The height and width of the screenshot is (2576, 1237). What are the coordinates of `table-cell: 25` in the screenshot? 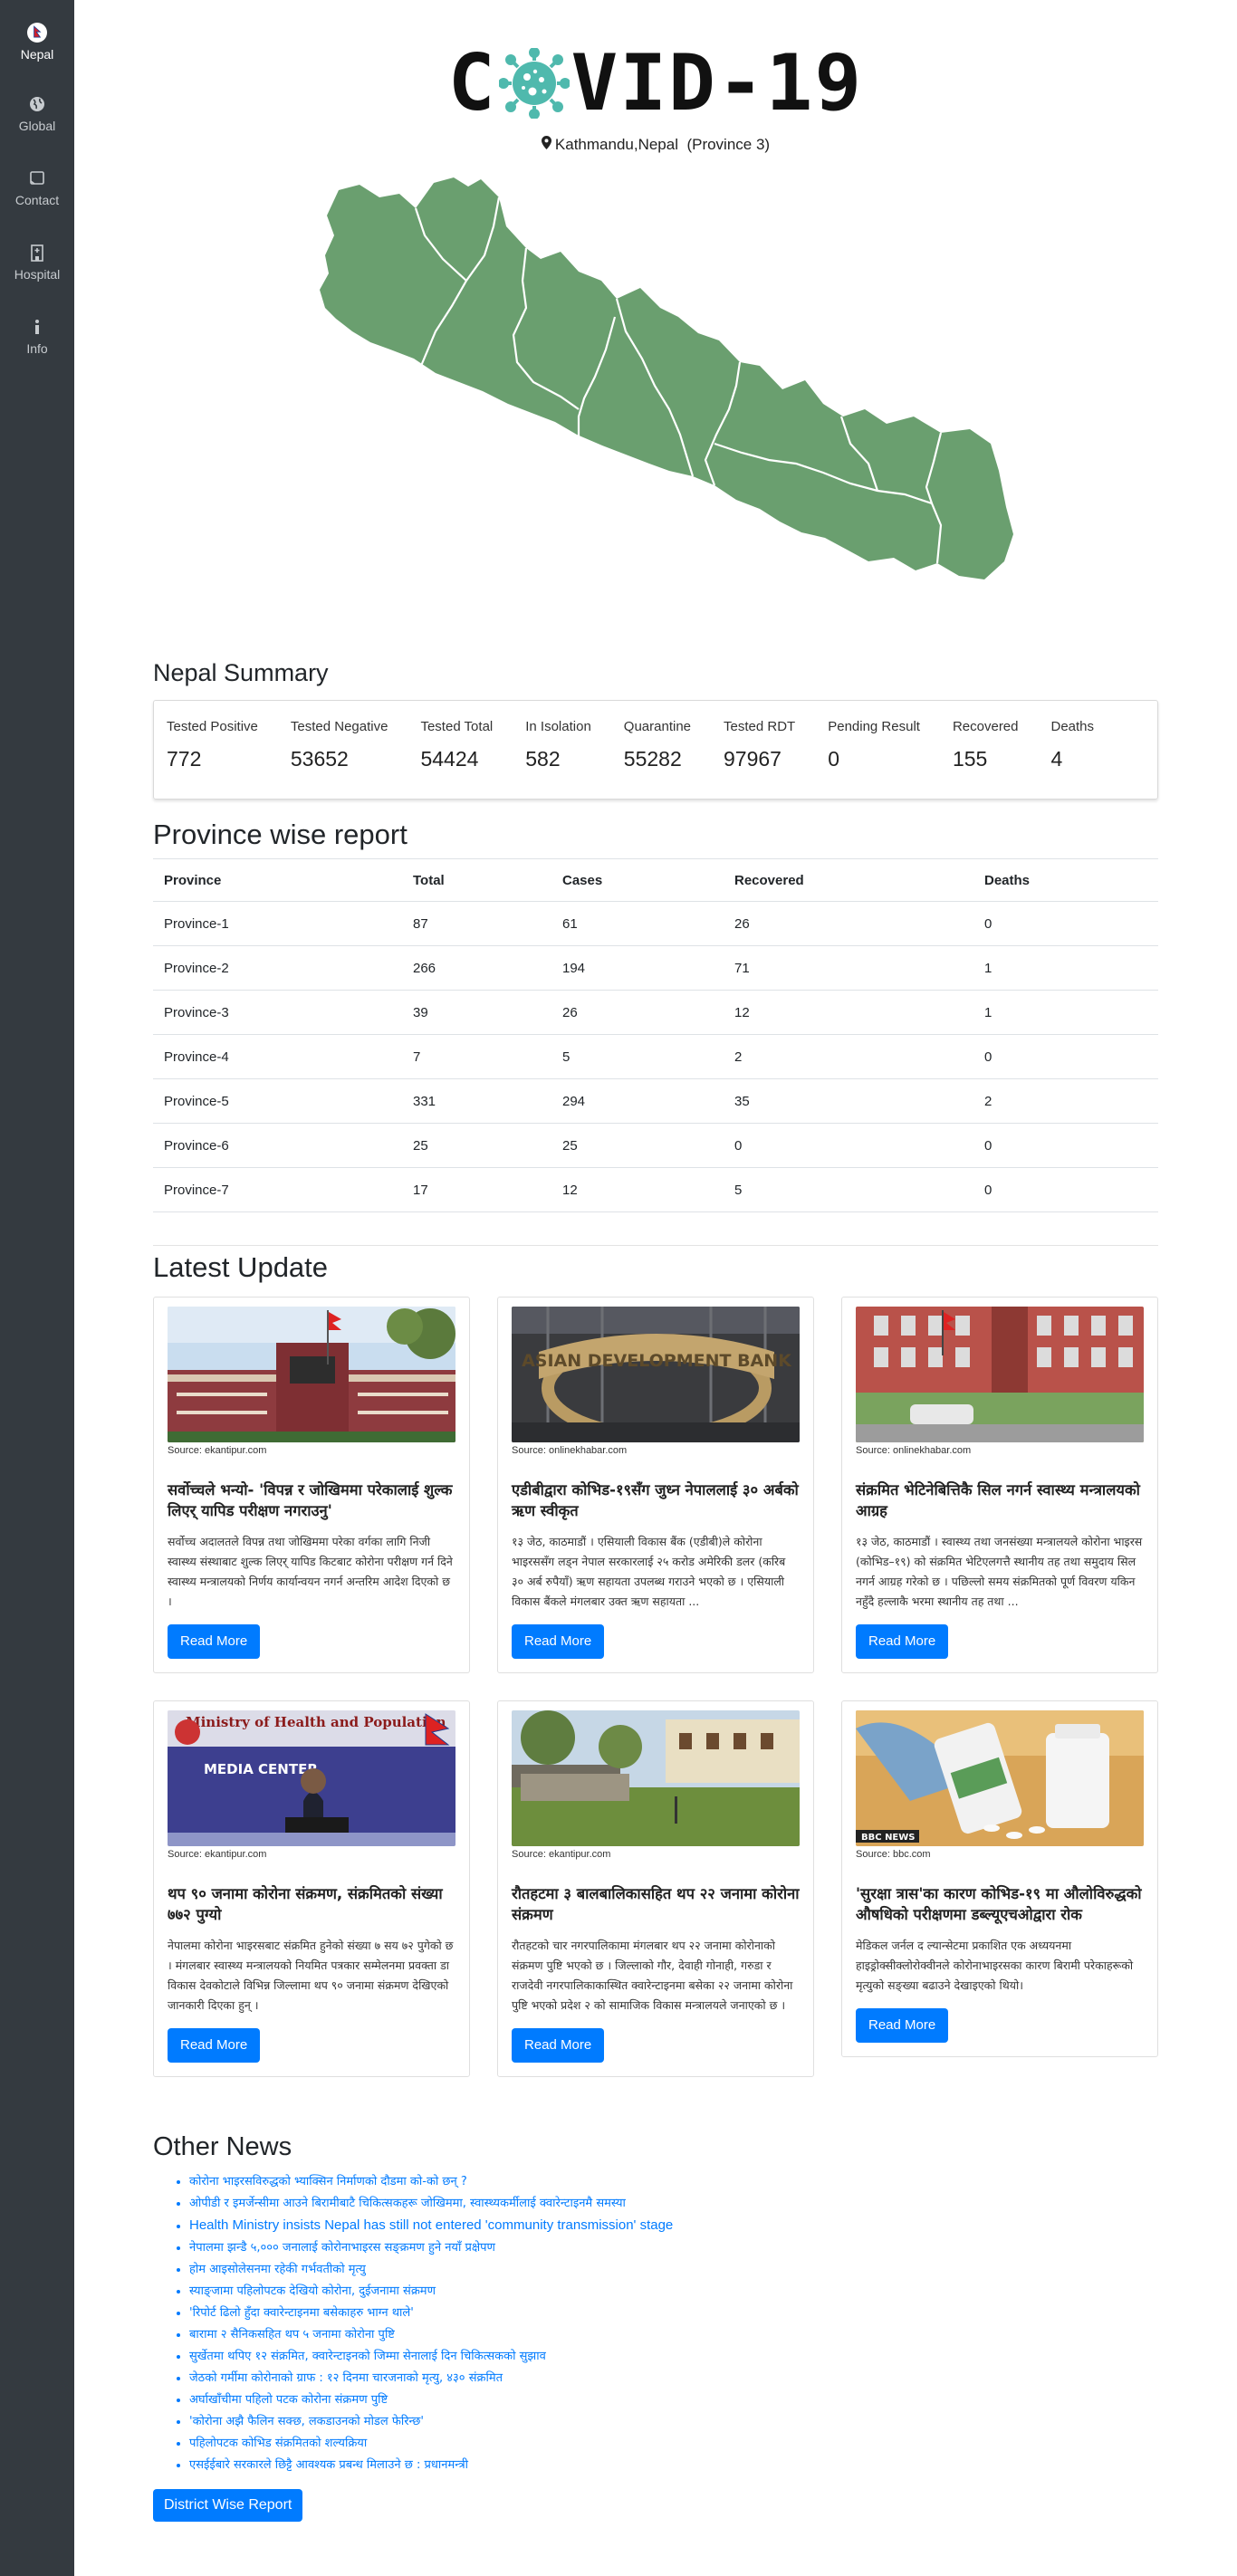 It's located at (638, 1145).